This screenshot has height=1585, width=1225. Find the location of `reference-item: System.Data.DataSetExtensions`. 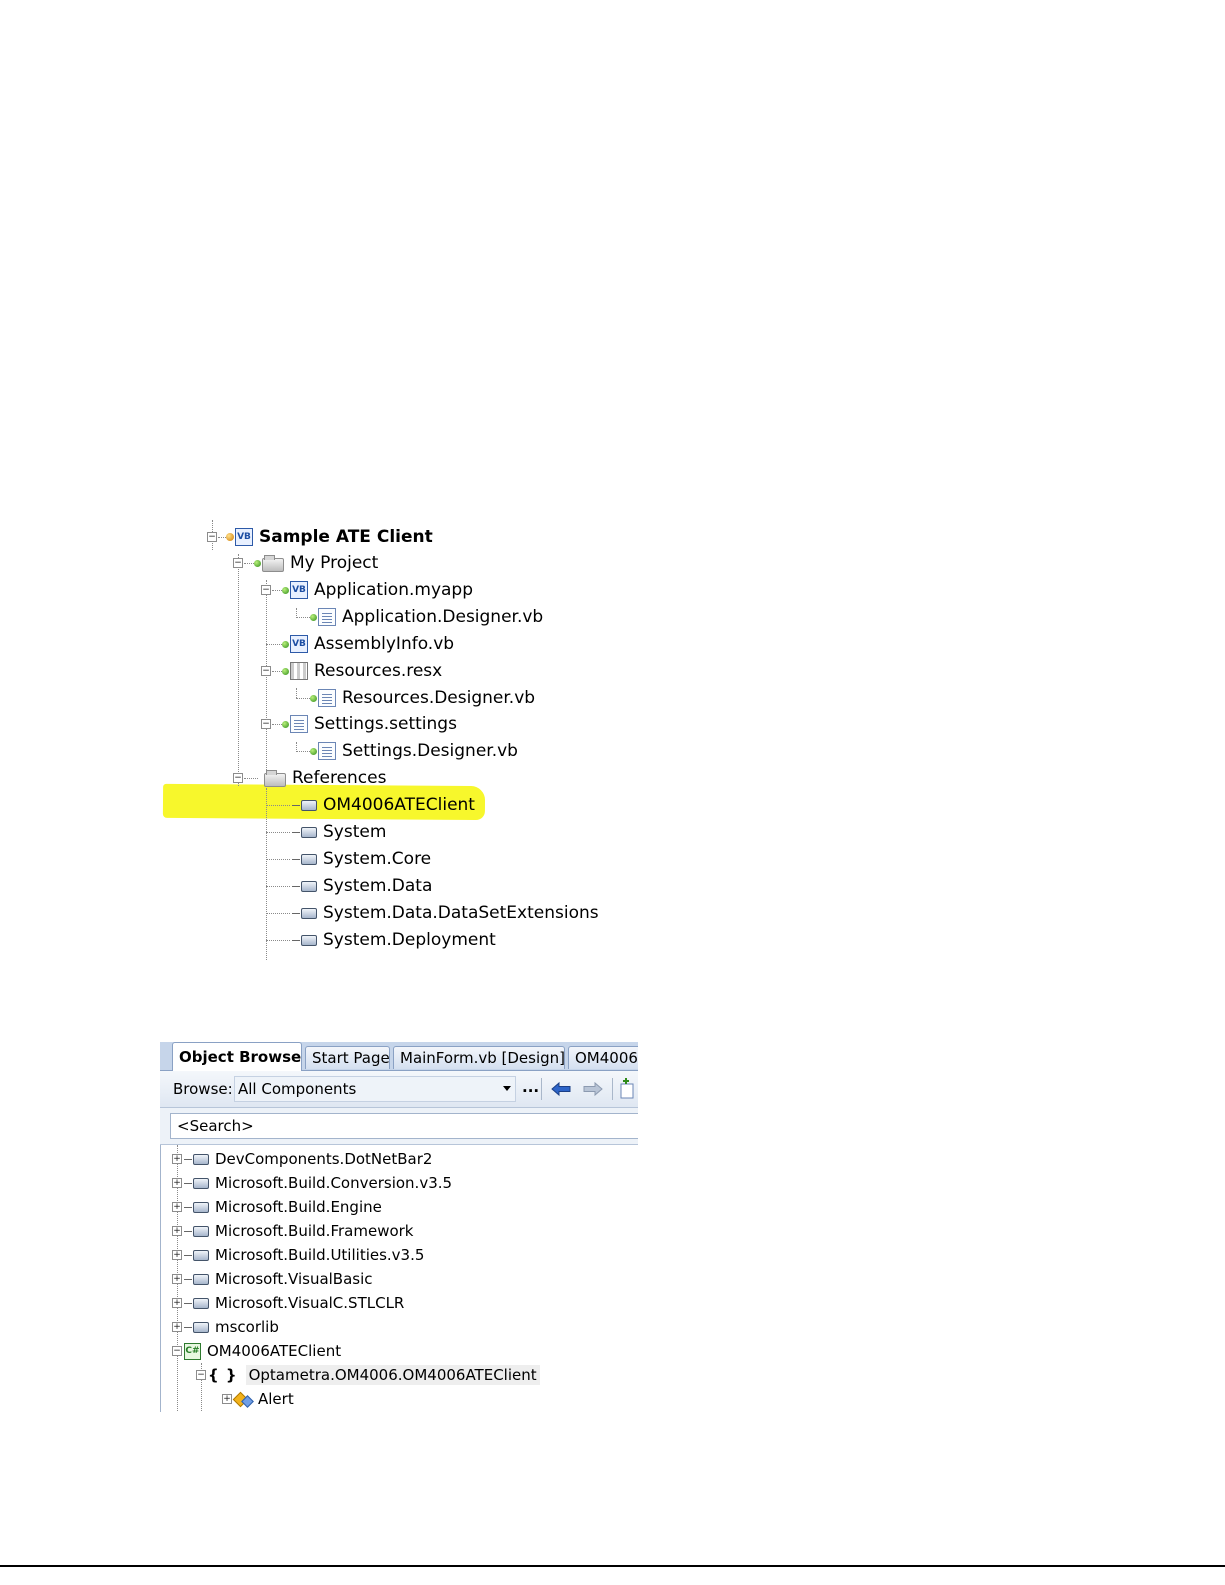

reference-item: System.Data.DataSetExtensions is located at coordinates (445, 913).